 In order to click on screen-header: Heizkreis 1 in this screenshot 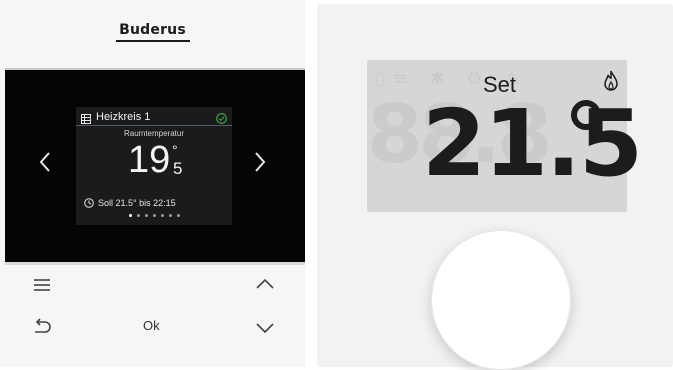, I will do `click(154, 117)`.